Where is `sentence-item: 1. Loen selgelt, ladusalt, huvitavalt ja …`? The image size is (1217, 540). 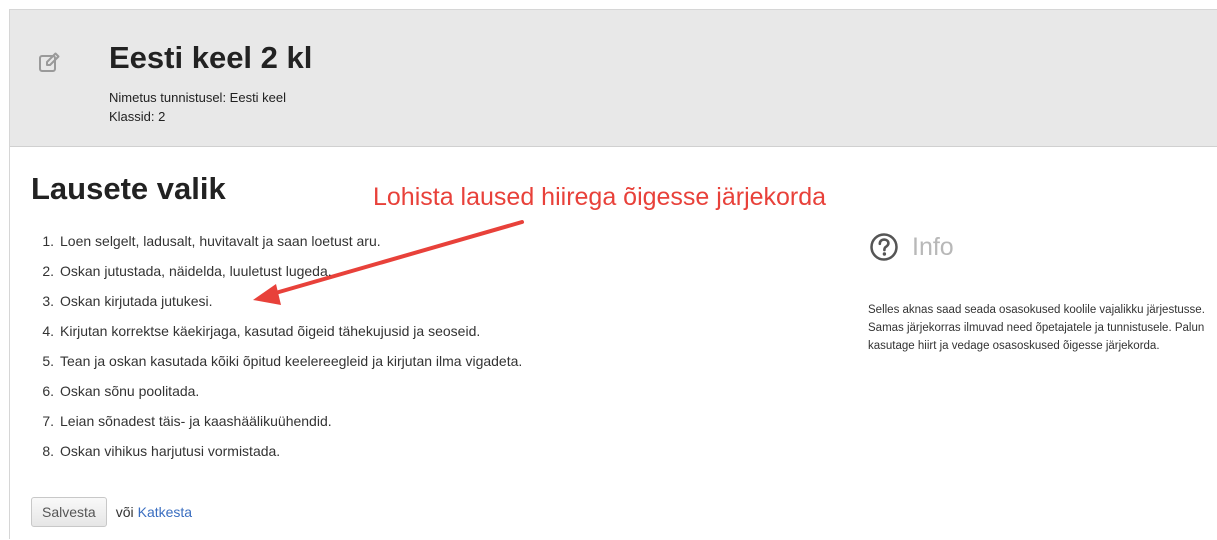 sentence-item: 1. Loen selgelt, ladusalt, huvitavalt ja … is located at coordinates (279, 247).